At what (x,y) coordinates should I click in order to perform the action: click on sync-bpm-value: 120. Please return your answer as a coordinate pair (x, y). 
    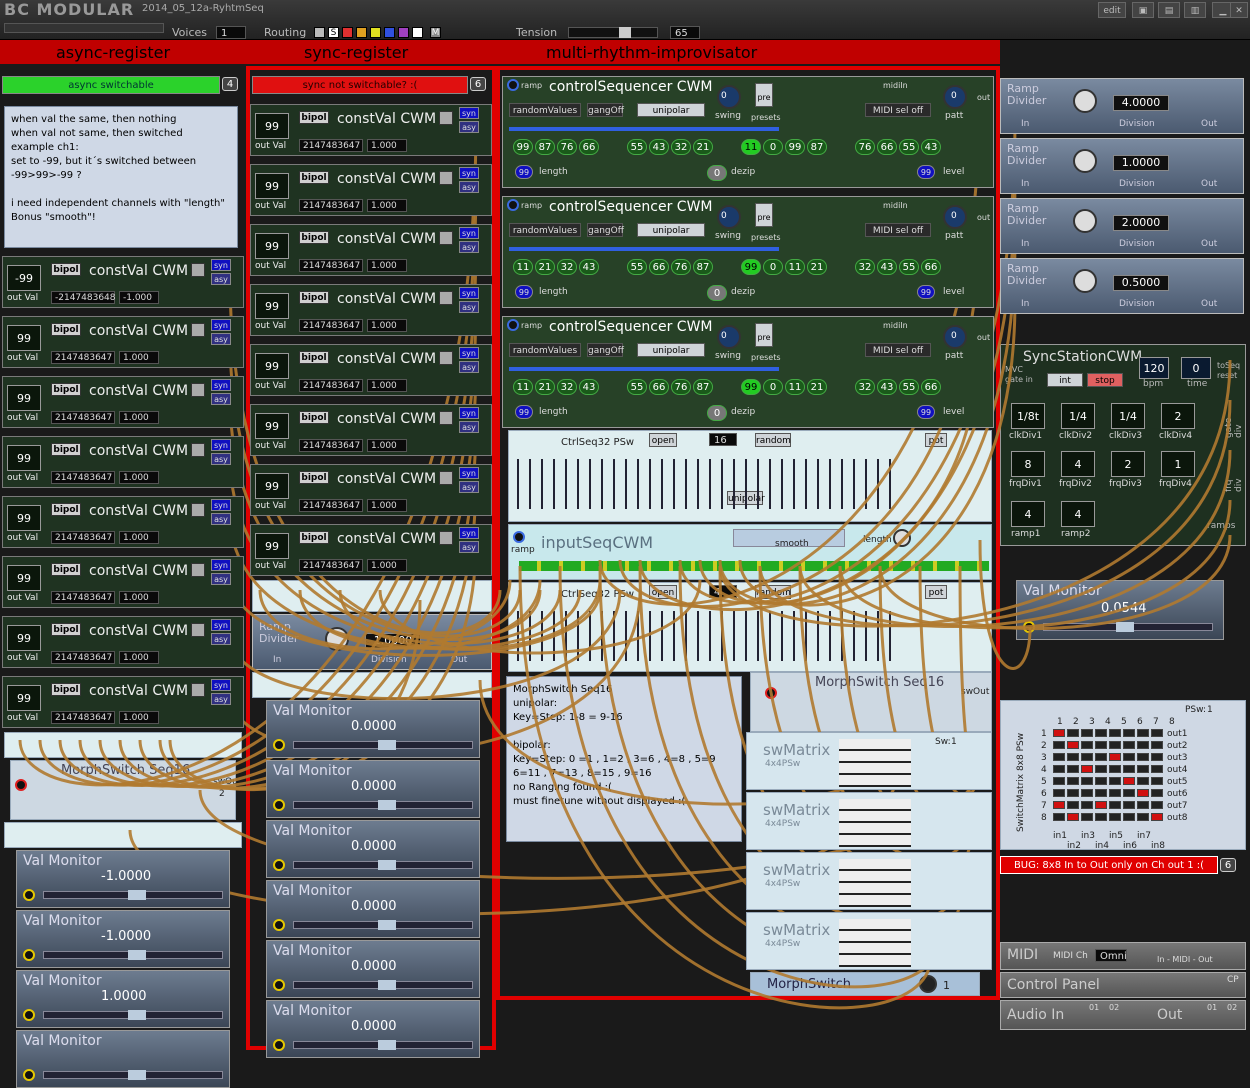
    Looking at the image, I should click on (1154, 368).